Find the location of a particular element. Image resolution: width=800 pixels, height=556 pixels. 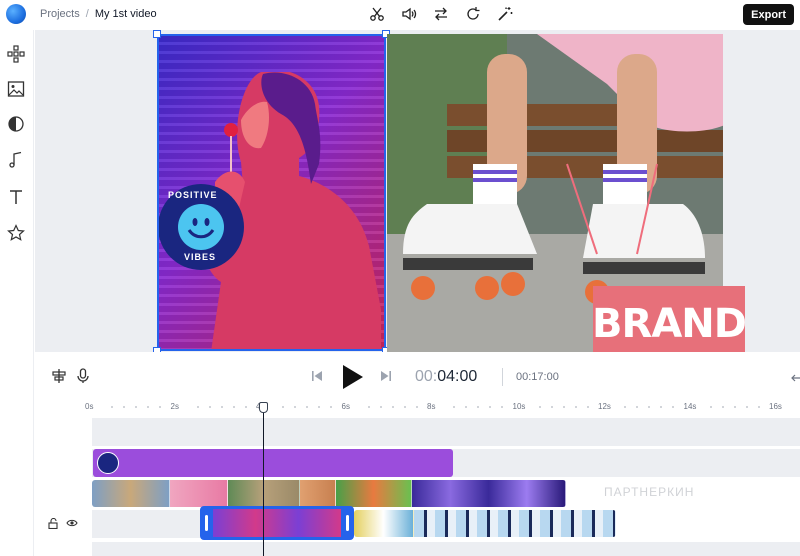

brand-text: BRAND is located at coordinates (669, 324).